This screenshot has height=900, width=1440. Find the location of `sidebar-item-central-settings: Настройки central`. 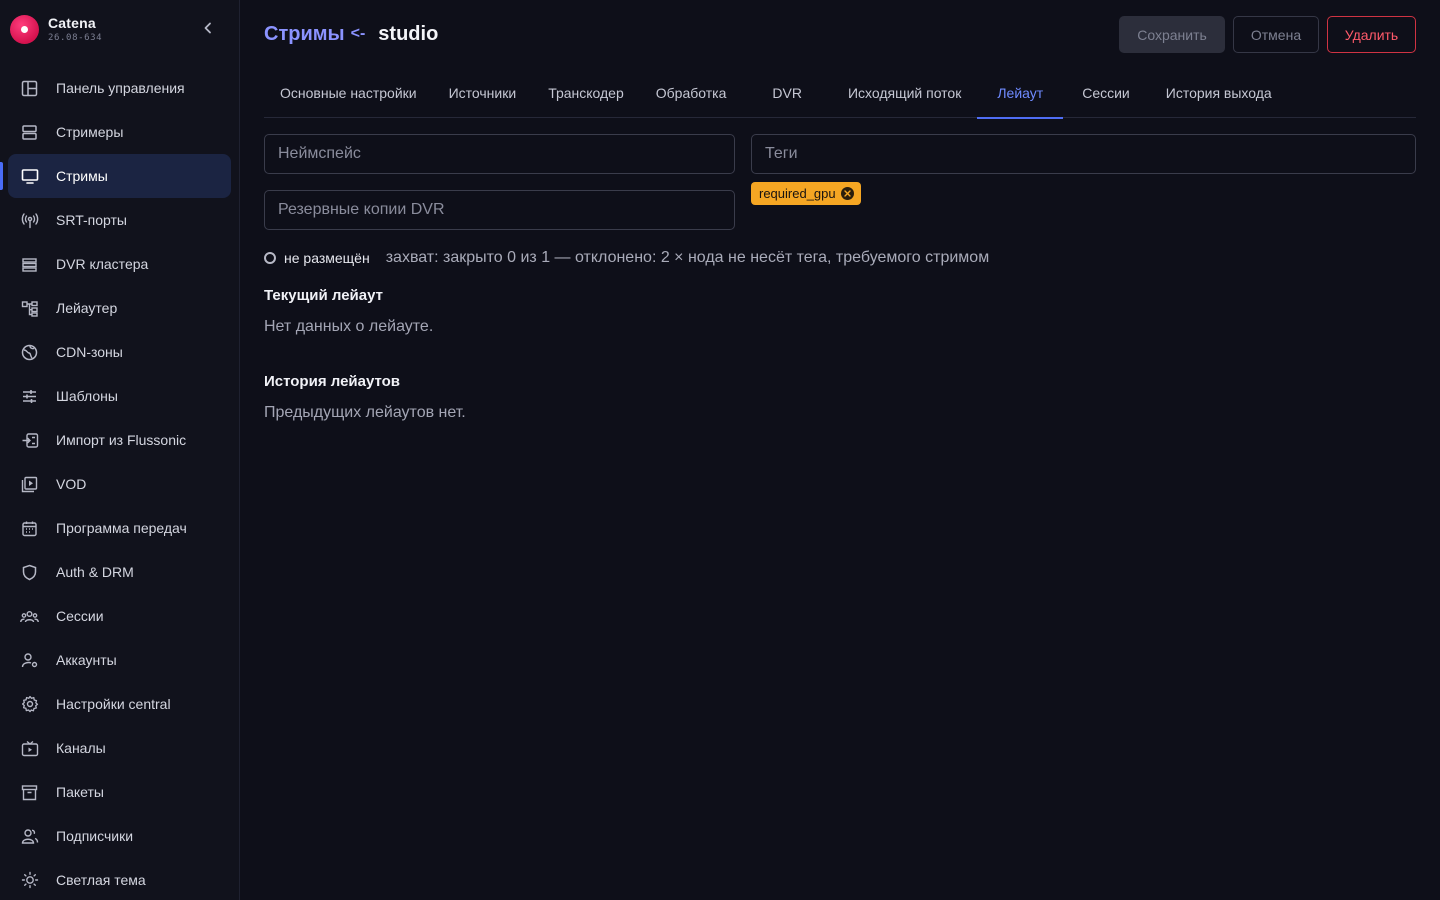

sidebar-item-central-settings: Настройки central is located at coordinates (115, 704).